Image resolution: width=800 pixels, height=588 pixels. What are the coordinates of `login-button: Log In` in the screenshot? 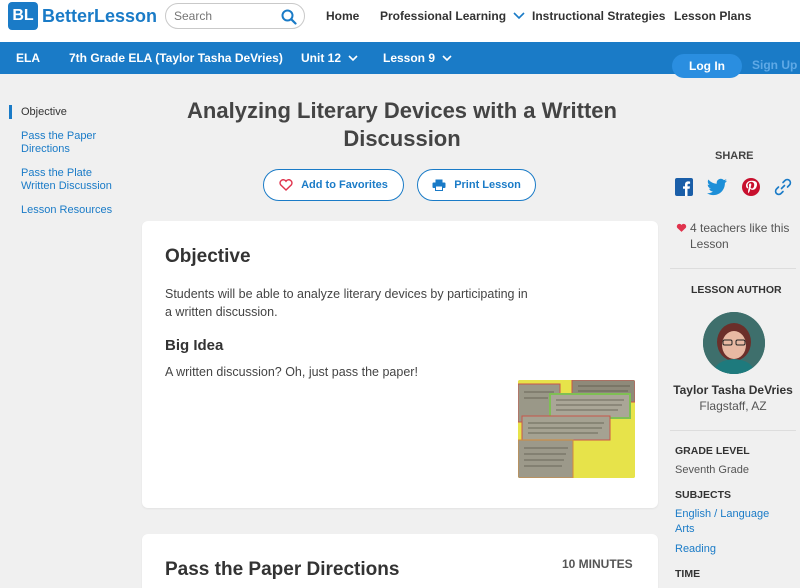 It's located at (707, 66).